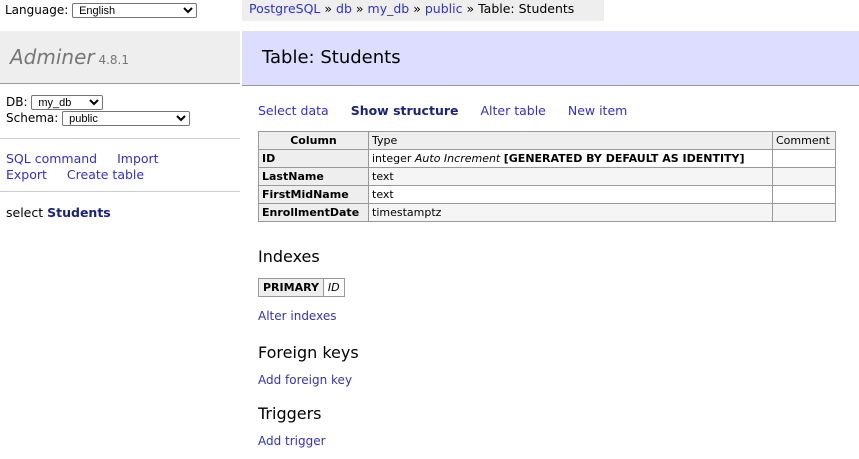  What do you see at coordinates (17, 102) in the screenshot?
I see `db-label: DB:` at bounding box center [17, 102].